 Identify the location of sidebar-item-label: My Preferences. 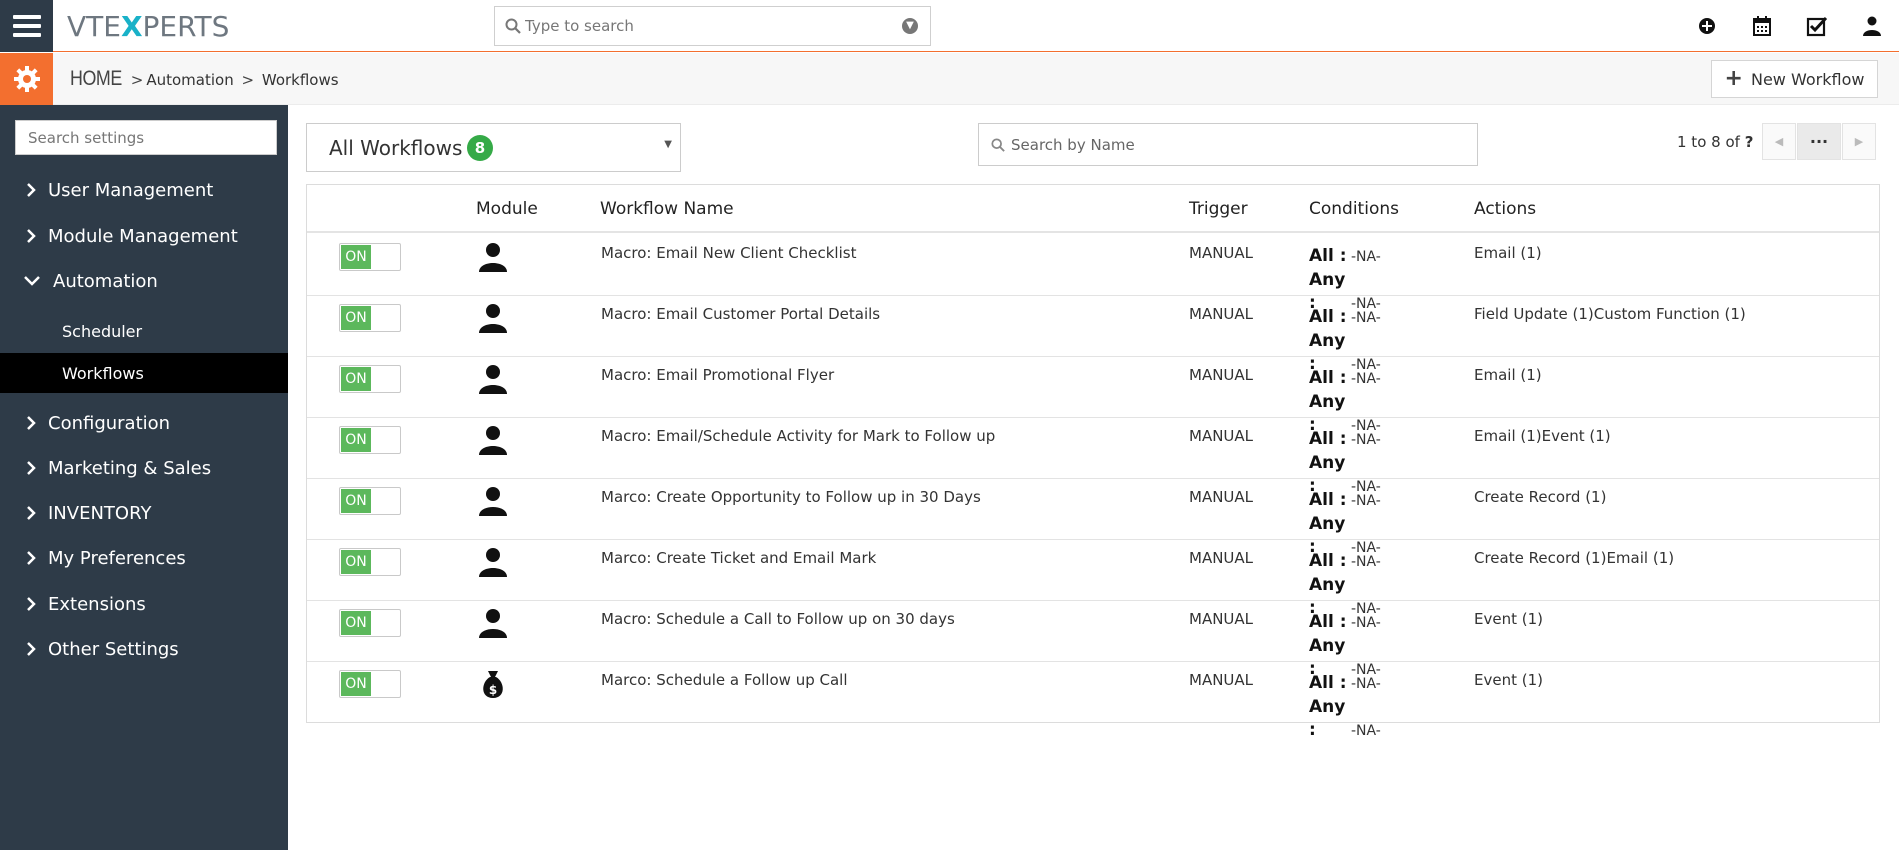
(117, 558).